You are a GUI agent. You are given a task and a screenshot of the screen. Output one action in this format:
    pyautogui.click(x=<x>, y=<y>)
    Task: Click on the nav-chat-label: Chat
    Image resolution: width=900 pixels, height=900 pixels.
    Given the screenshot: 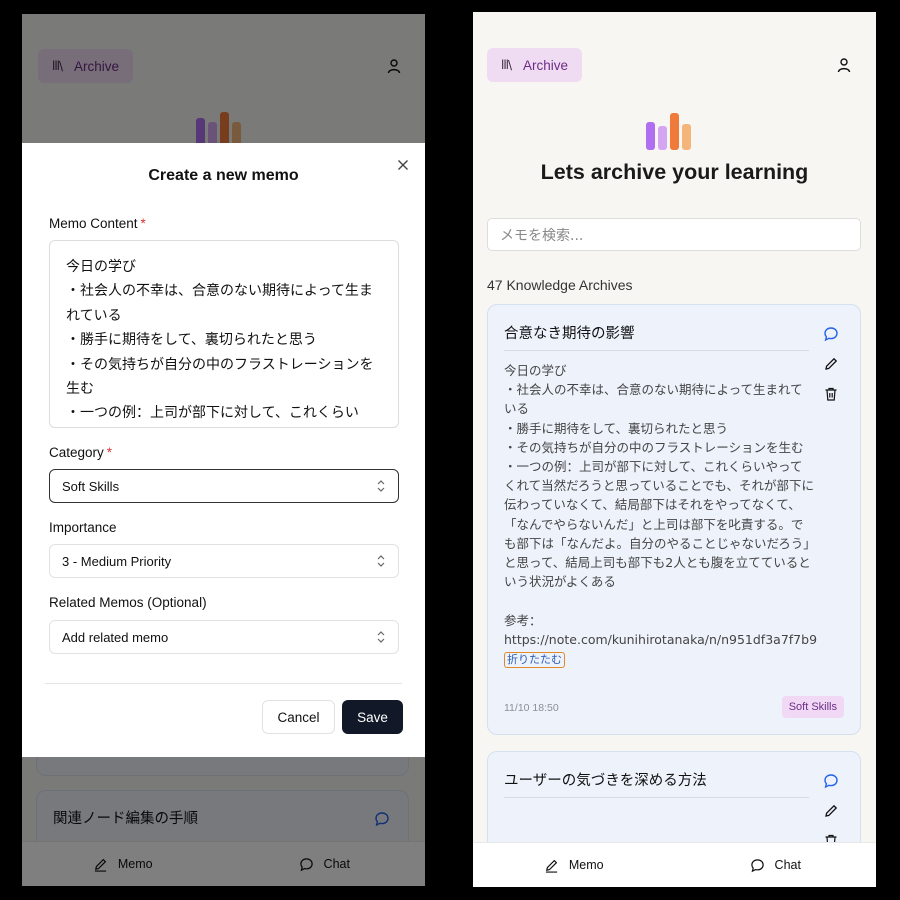 What is the action you would take?
    pyautogui.click(x=787, y=865)
    